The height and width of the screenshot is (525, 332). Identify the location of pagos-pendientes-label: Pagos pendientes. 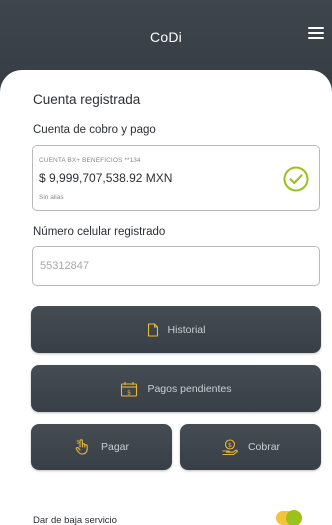
(189, 388).